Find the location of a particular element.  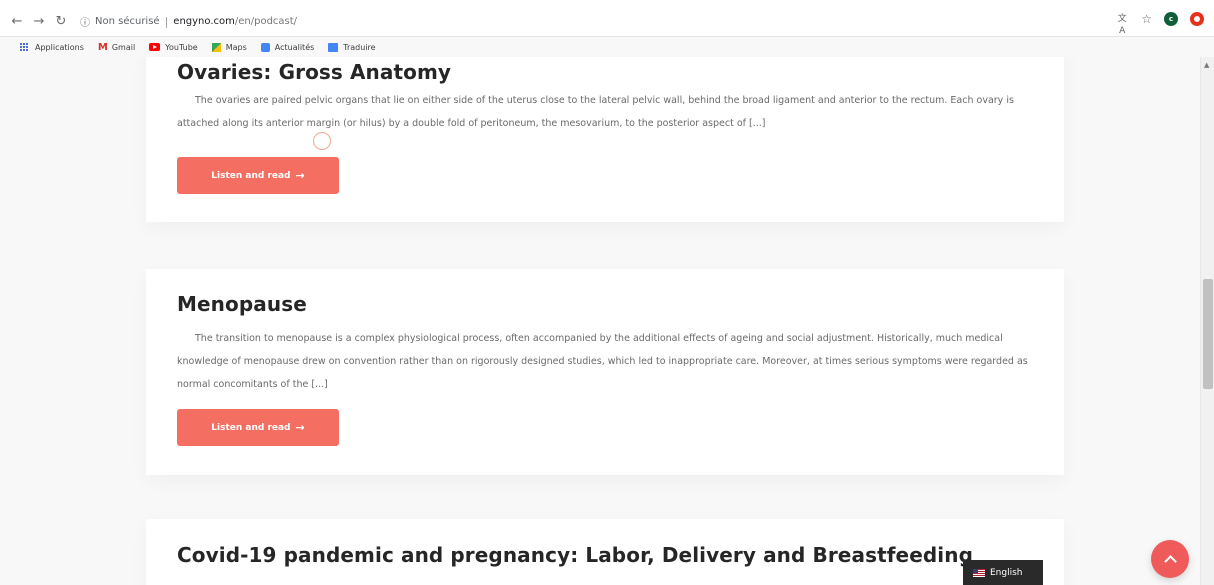

youtube-icon is located at coordinates (155, 47).